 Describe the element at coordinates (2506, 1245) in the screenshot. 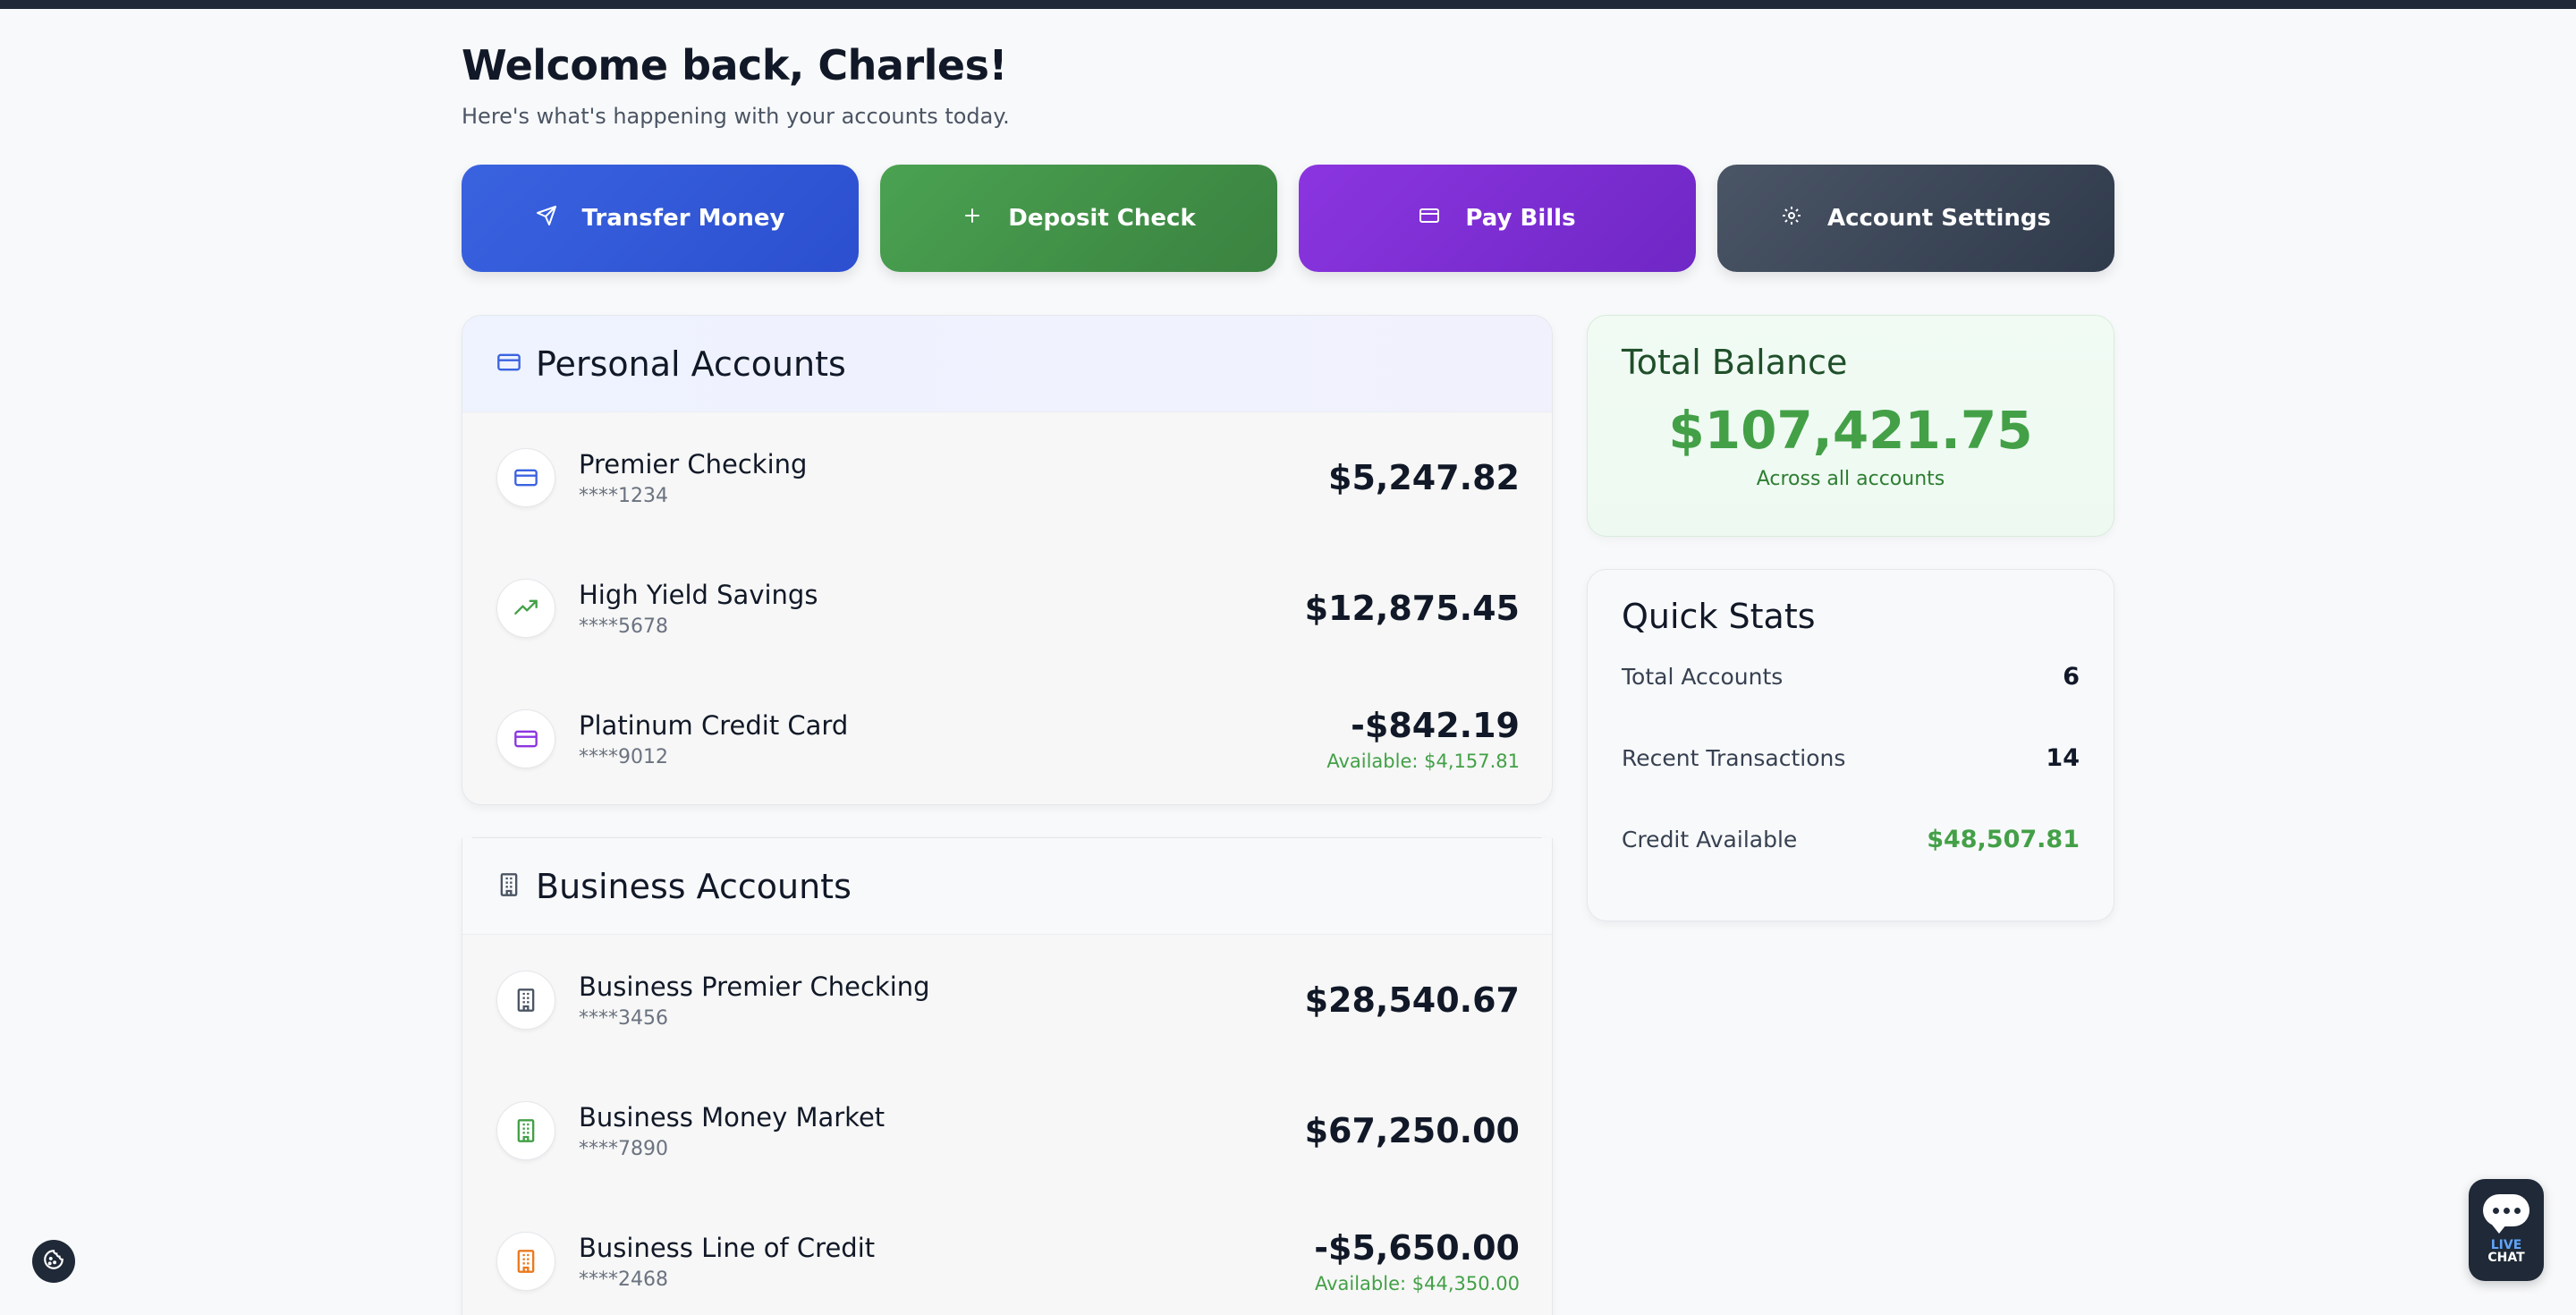

I see `chat-live-label: LIVE` at that location.